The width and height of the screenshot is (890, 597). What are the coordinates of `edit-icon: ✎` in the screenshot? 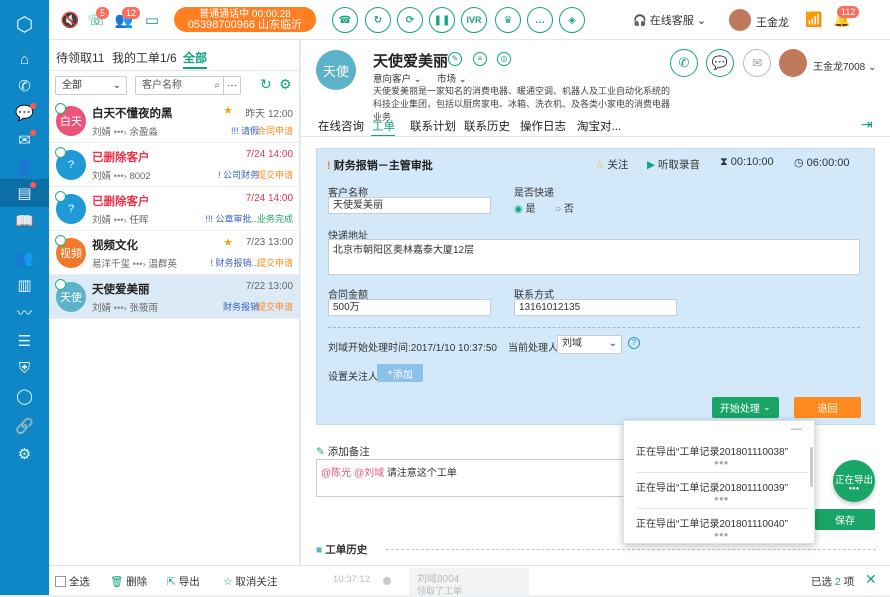 It's located at (455, 59).